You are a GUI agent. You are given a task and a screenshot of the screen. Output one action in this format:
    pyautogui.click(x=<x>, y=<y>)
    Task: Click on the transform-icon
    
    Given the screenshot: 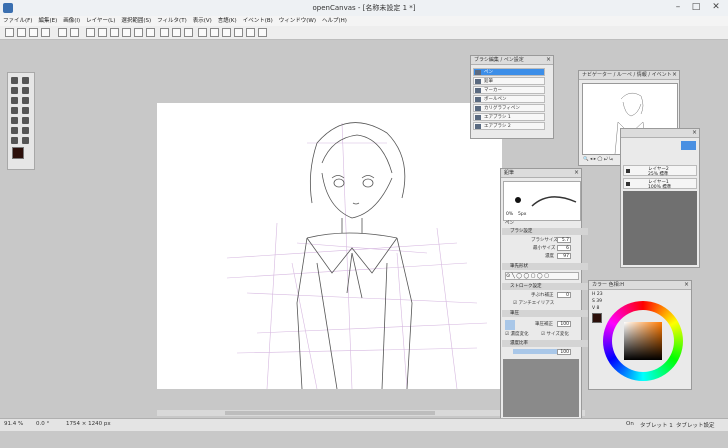 What is the action you would take?
    pyautogui.click(x=150, y=32)
    